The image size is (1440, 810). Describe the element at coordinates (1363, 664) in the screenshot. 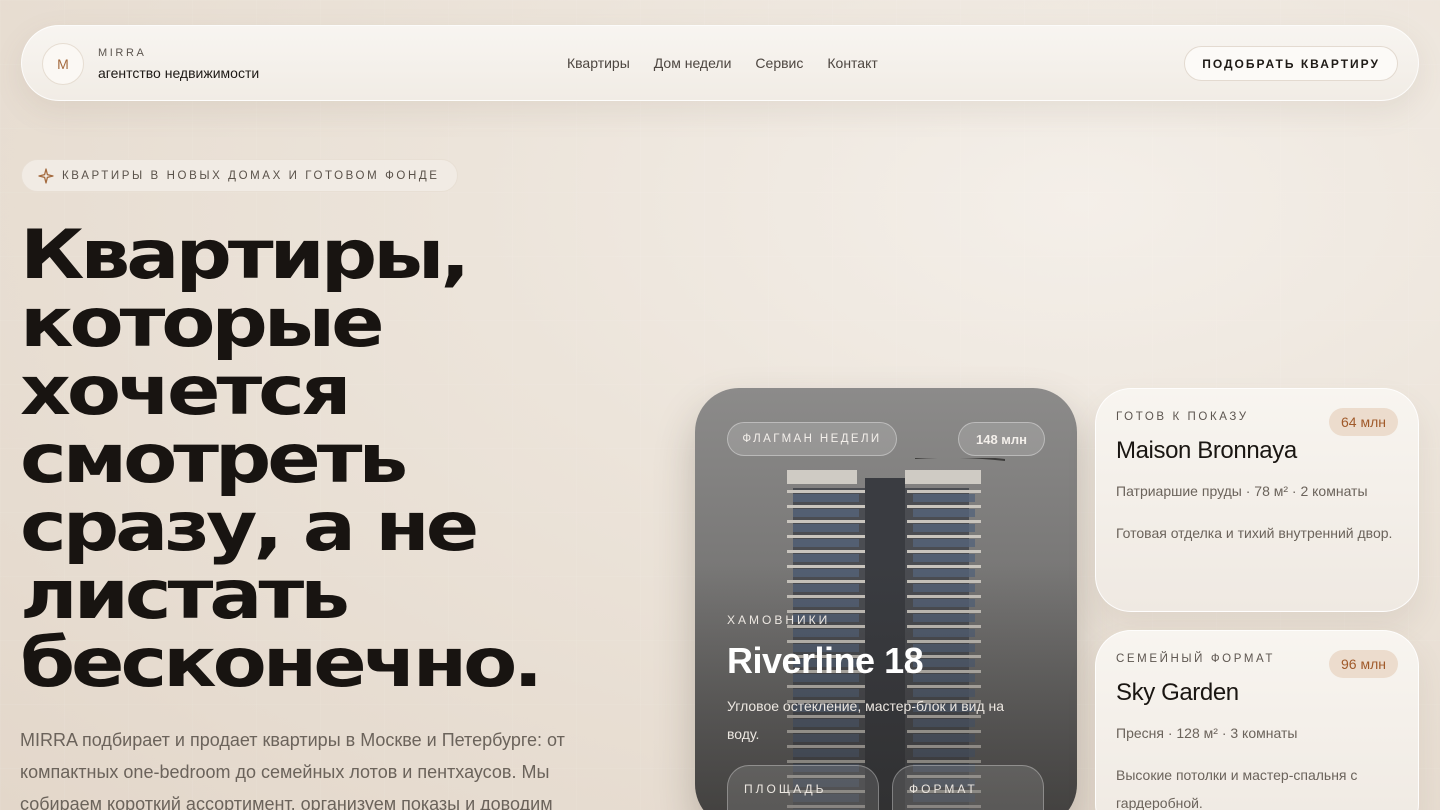

I see `card-price-badge: 96 млн` at that location.